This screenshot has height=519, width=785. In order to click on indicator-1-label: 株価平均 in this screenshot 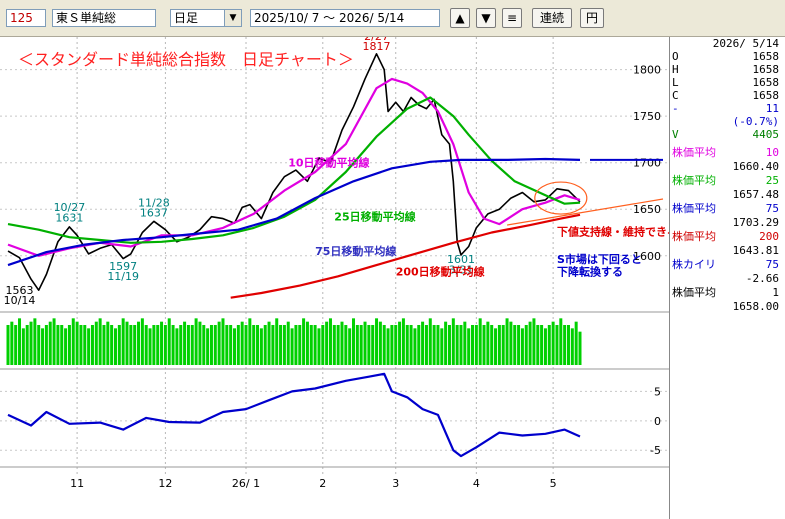, I will do `click(694, 180)`.